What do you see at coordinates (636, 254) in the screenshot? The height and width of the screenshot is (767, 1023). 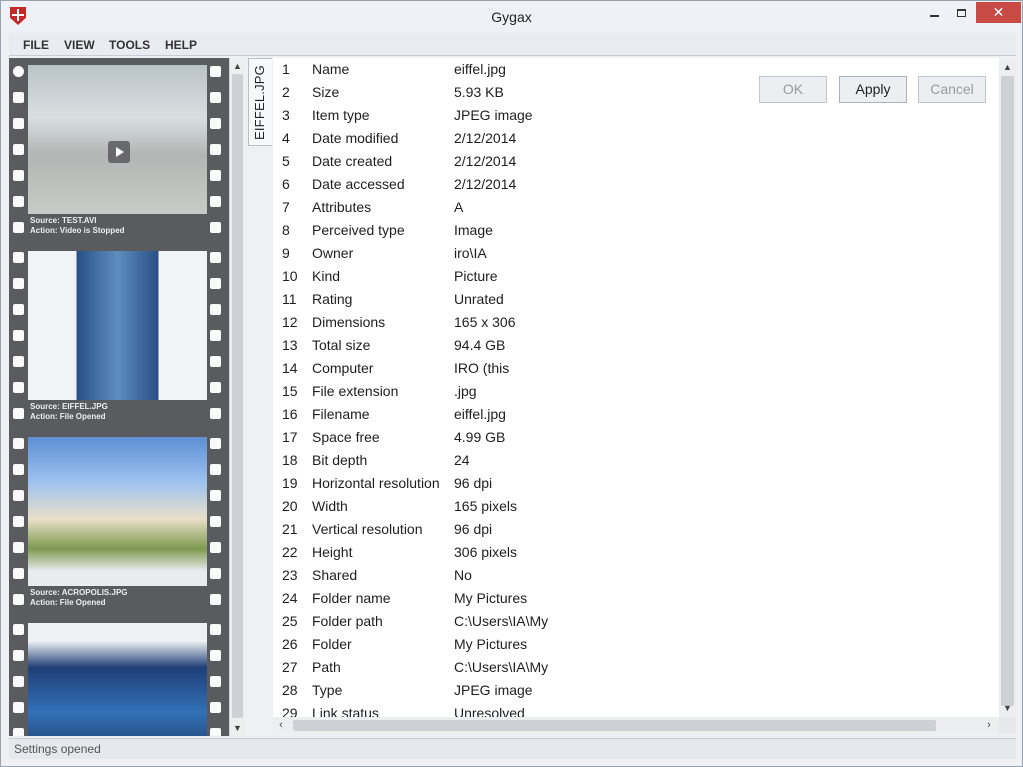 I see `property-row: 9 Owner iro\IA` at bounding box center [636, 254].